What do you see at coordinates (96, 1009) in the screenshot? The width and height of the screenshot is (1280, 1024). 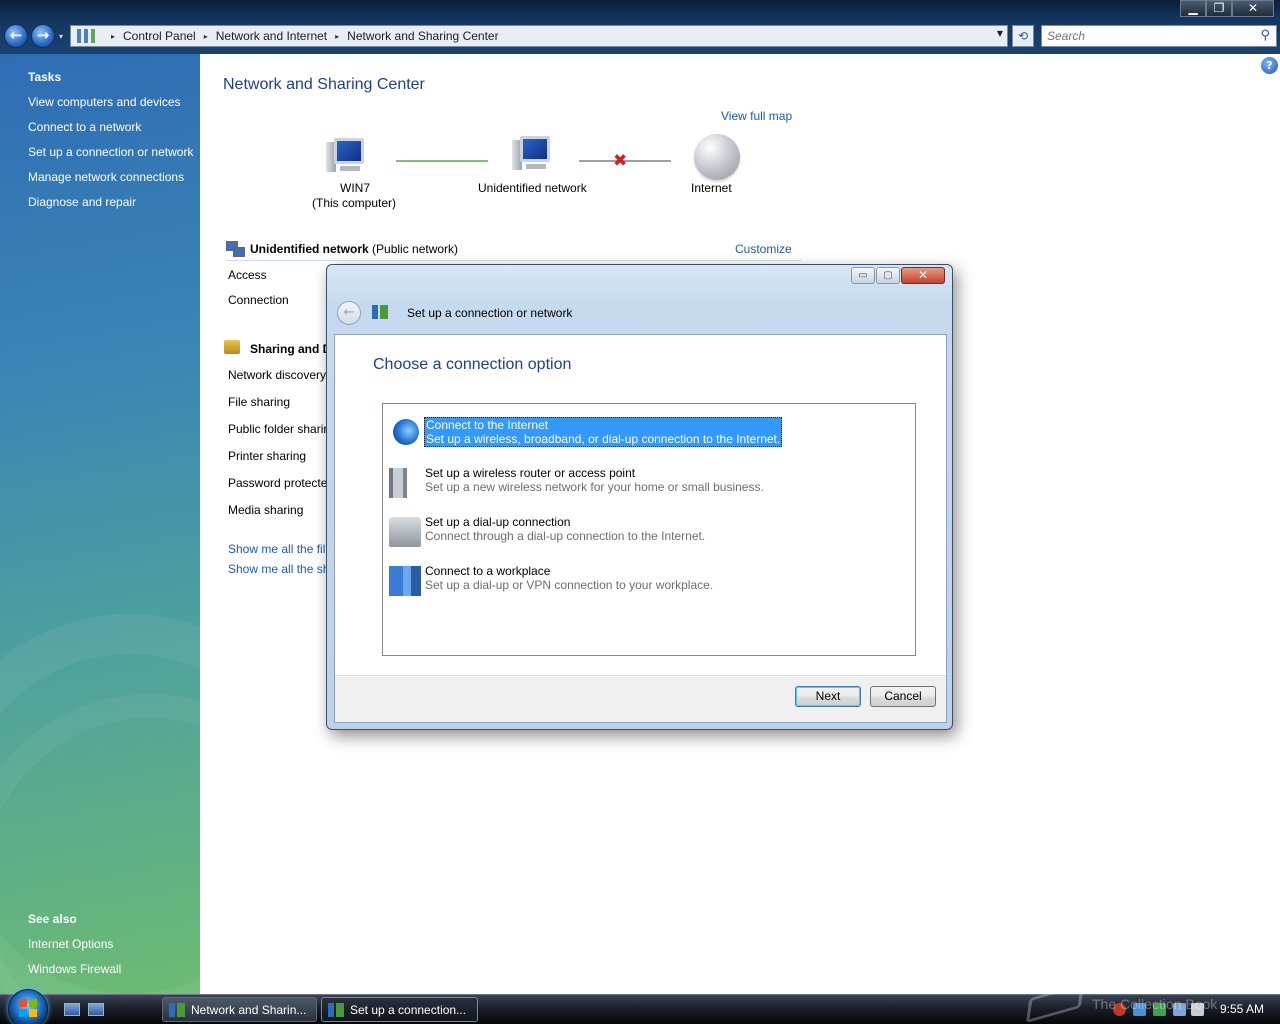 I see `switch-windows-icon` at bounding box center [96, 1009].